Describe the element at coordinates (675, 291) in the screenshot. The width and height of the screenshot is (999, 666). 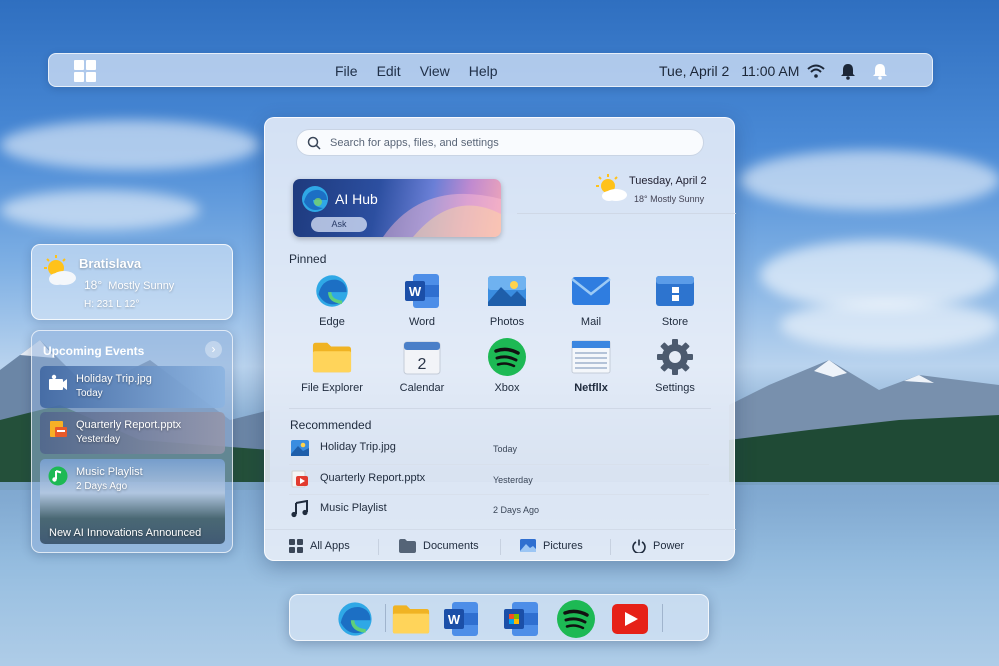
I see `store-icon` at that location.